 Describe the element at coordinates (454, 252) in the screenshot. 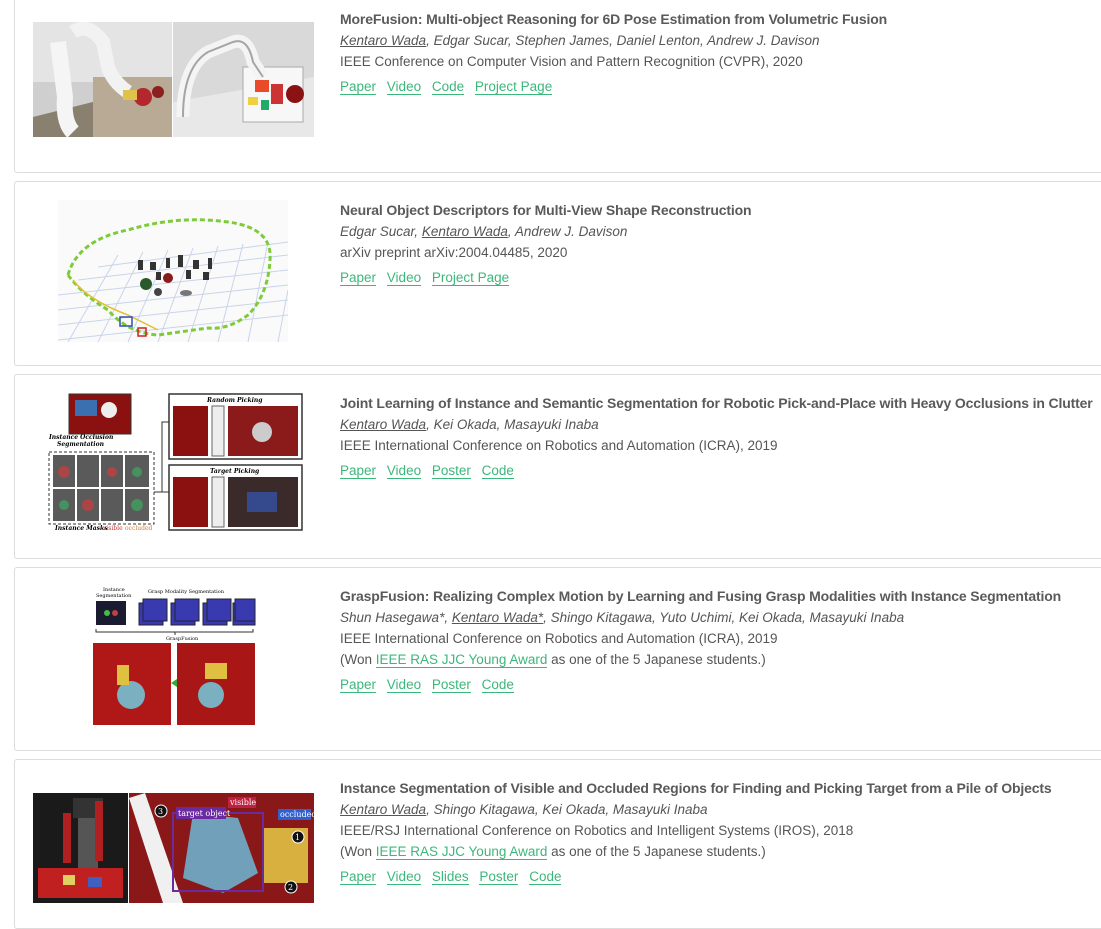

I see `paper-venue: arXiv preprint arXiv:2004.04485, 2020` at that location.